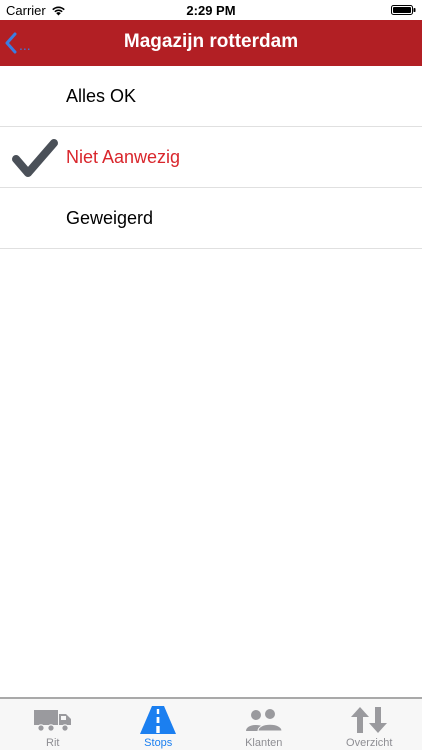 The image size is (422, 750). Describe the element at coordinates (369, 720) in the screenshot. I see `up-down-arrows-icon` at that location.